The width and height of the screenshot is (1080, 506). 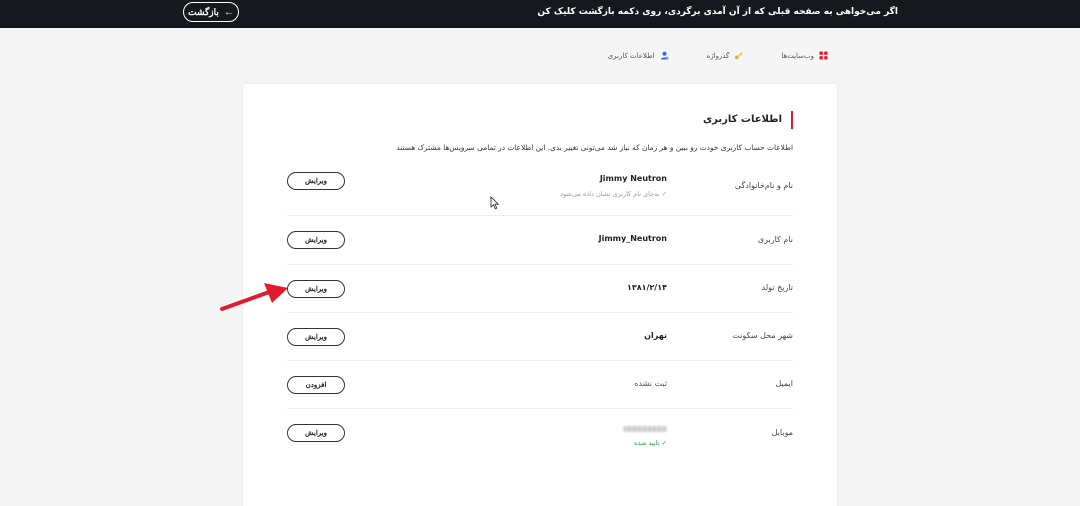 What do you see at coordinates (762, 335) in the screenshot?
I see `city-label: شهر محل سکونت` at bounding box center [762, 335].